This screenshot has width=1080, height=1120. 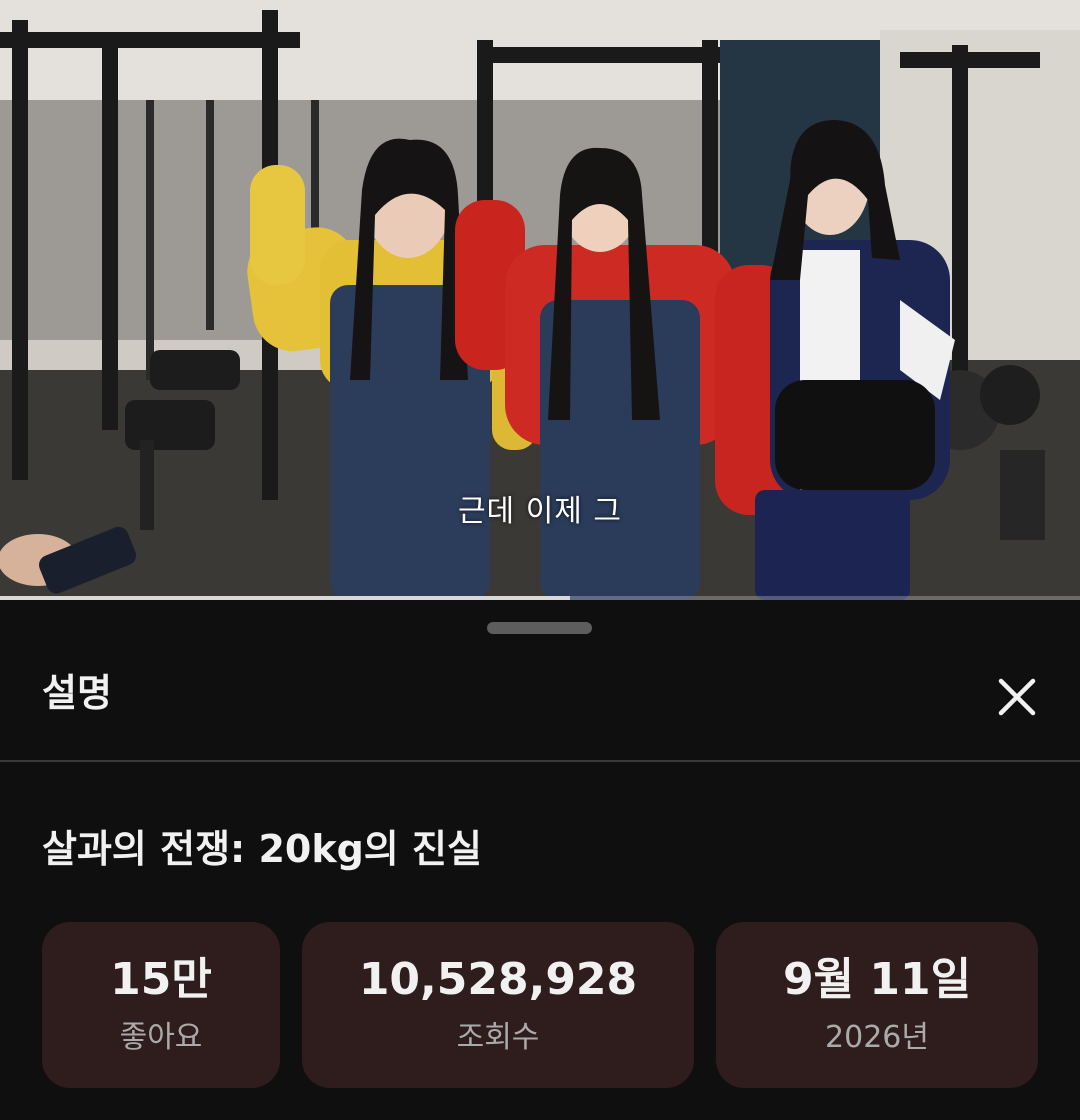 What do you see at coordinates (161, 979) in the screenshot?
I see `likes-count: 15만` at bounding box center [161, 979].